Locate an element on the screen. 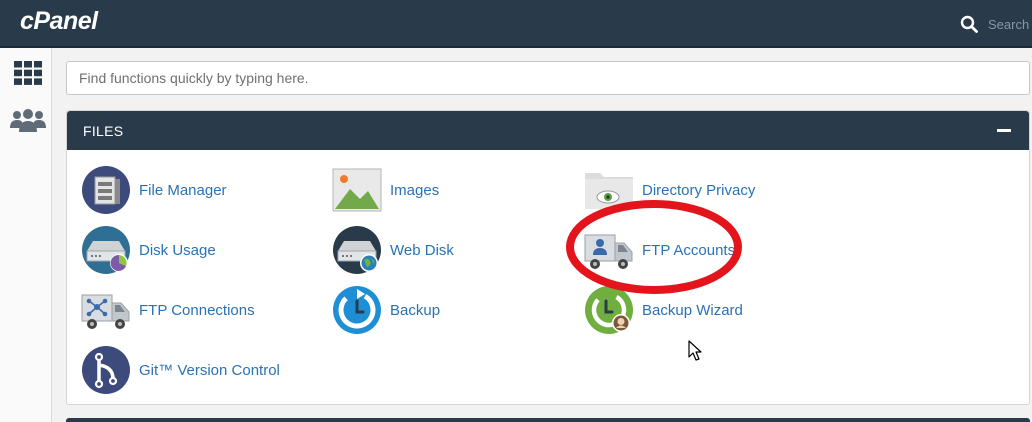  ftp-accounts-label: FTP Accounts is located at coordinates (688, 250).